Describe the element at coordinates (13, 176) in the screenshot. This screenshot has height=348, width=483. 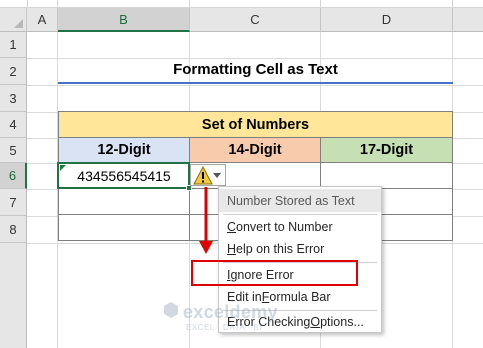
I see `row-header-6: 6` at that location.